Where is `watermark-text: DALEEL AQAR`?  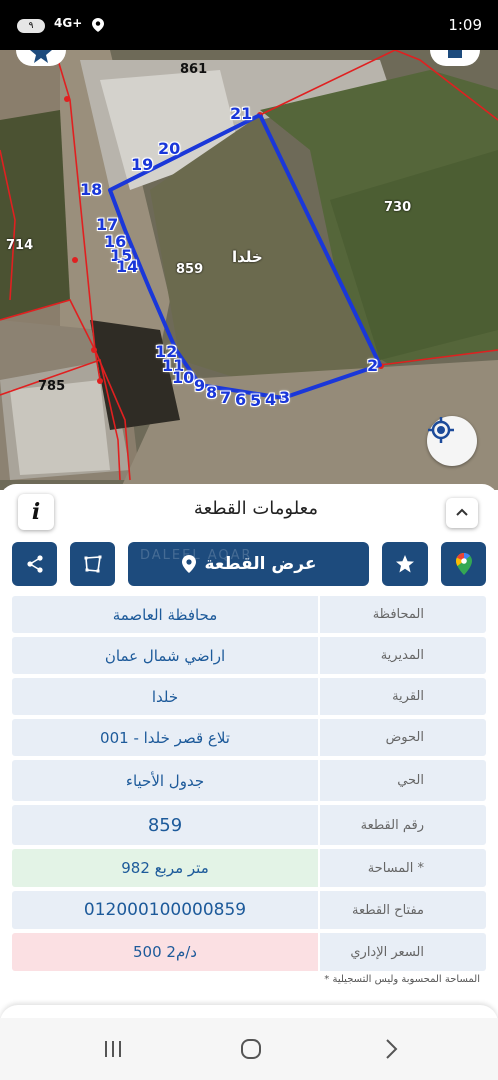
watermark-text: DALEEL AQAR is located at coordinates (196, 555).